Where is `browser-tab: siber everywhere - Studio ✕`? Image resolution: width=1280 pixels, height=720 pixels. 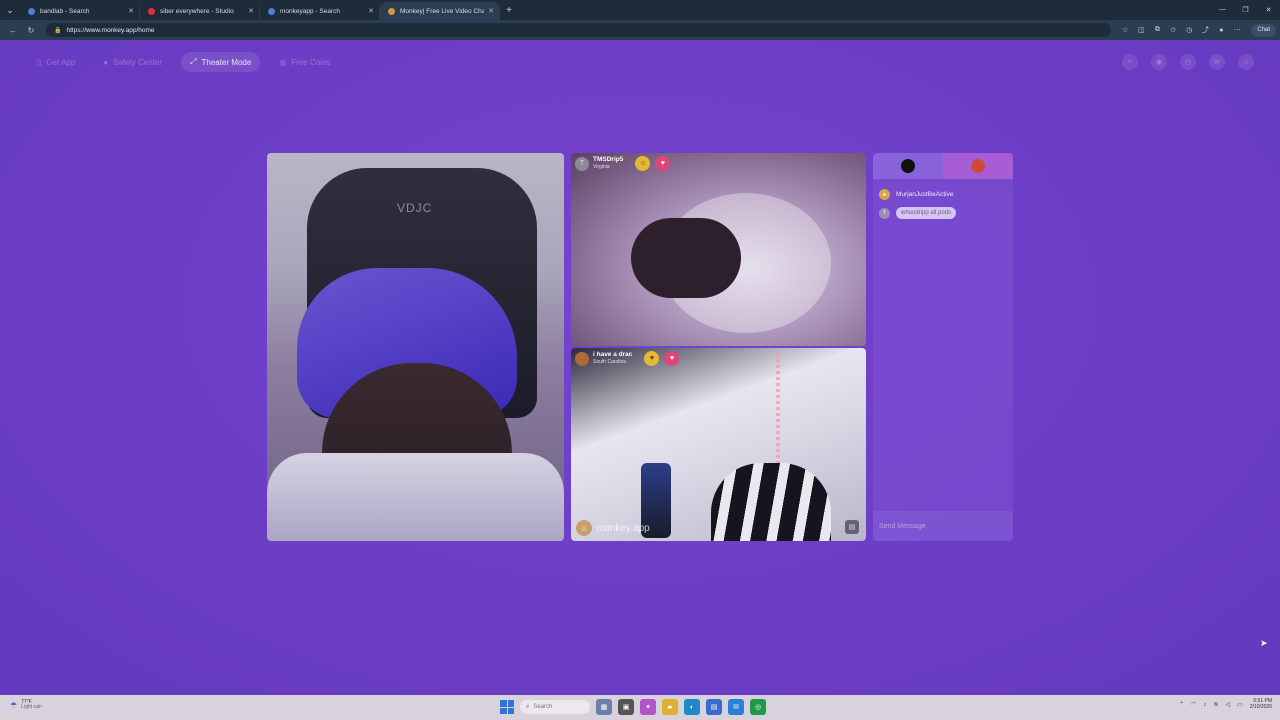 browser-tab: siber everywhere - Studio ✕ is located at coordinates (200, 11).